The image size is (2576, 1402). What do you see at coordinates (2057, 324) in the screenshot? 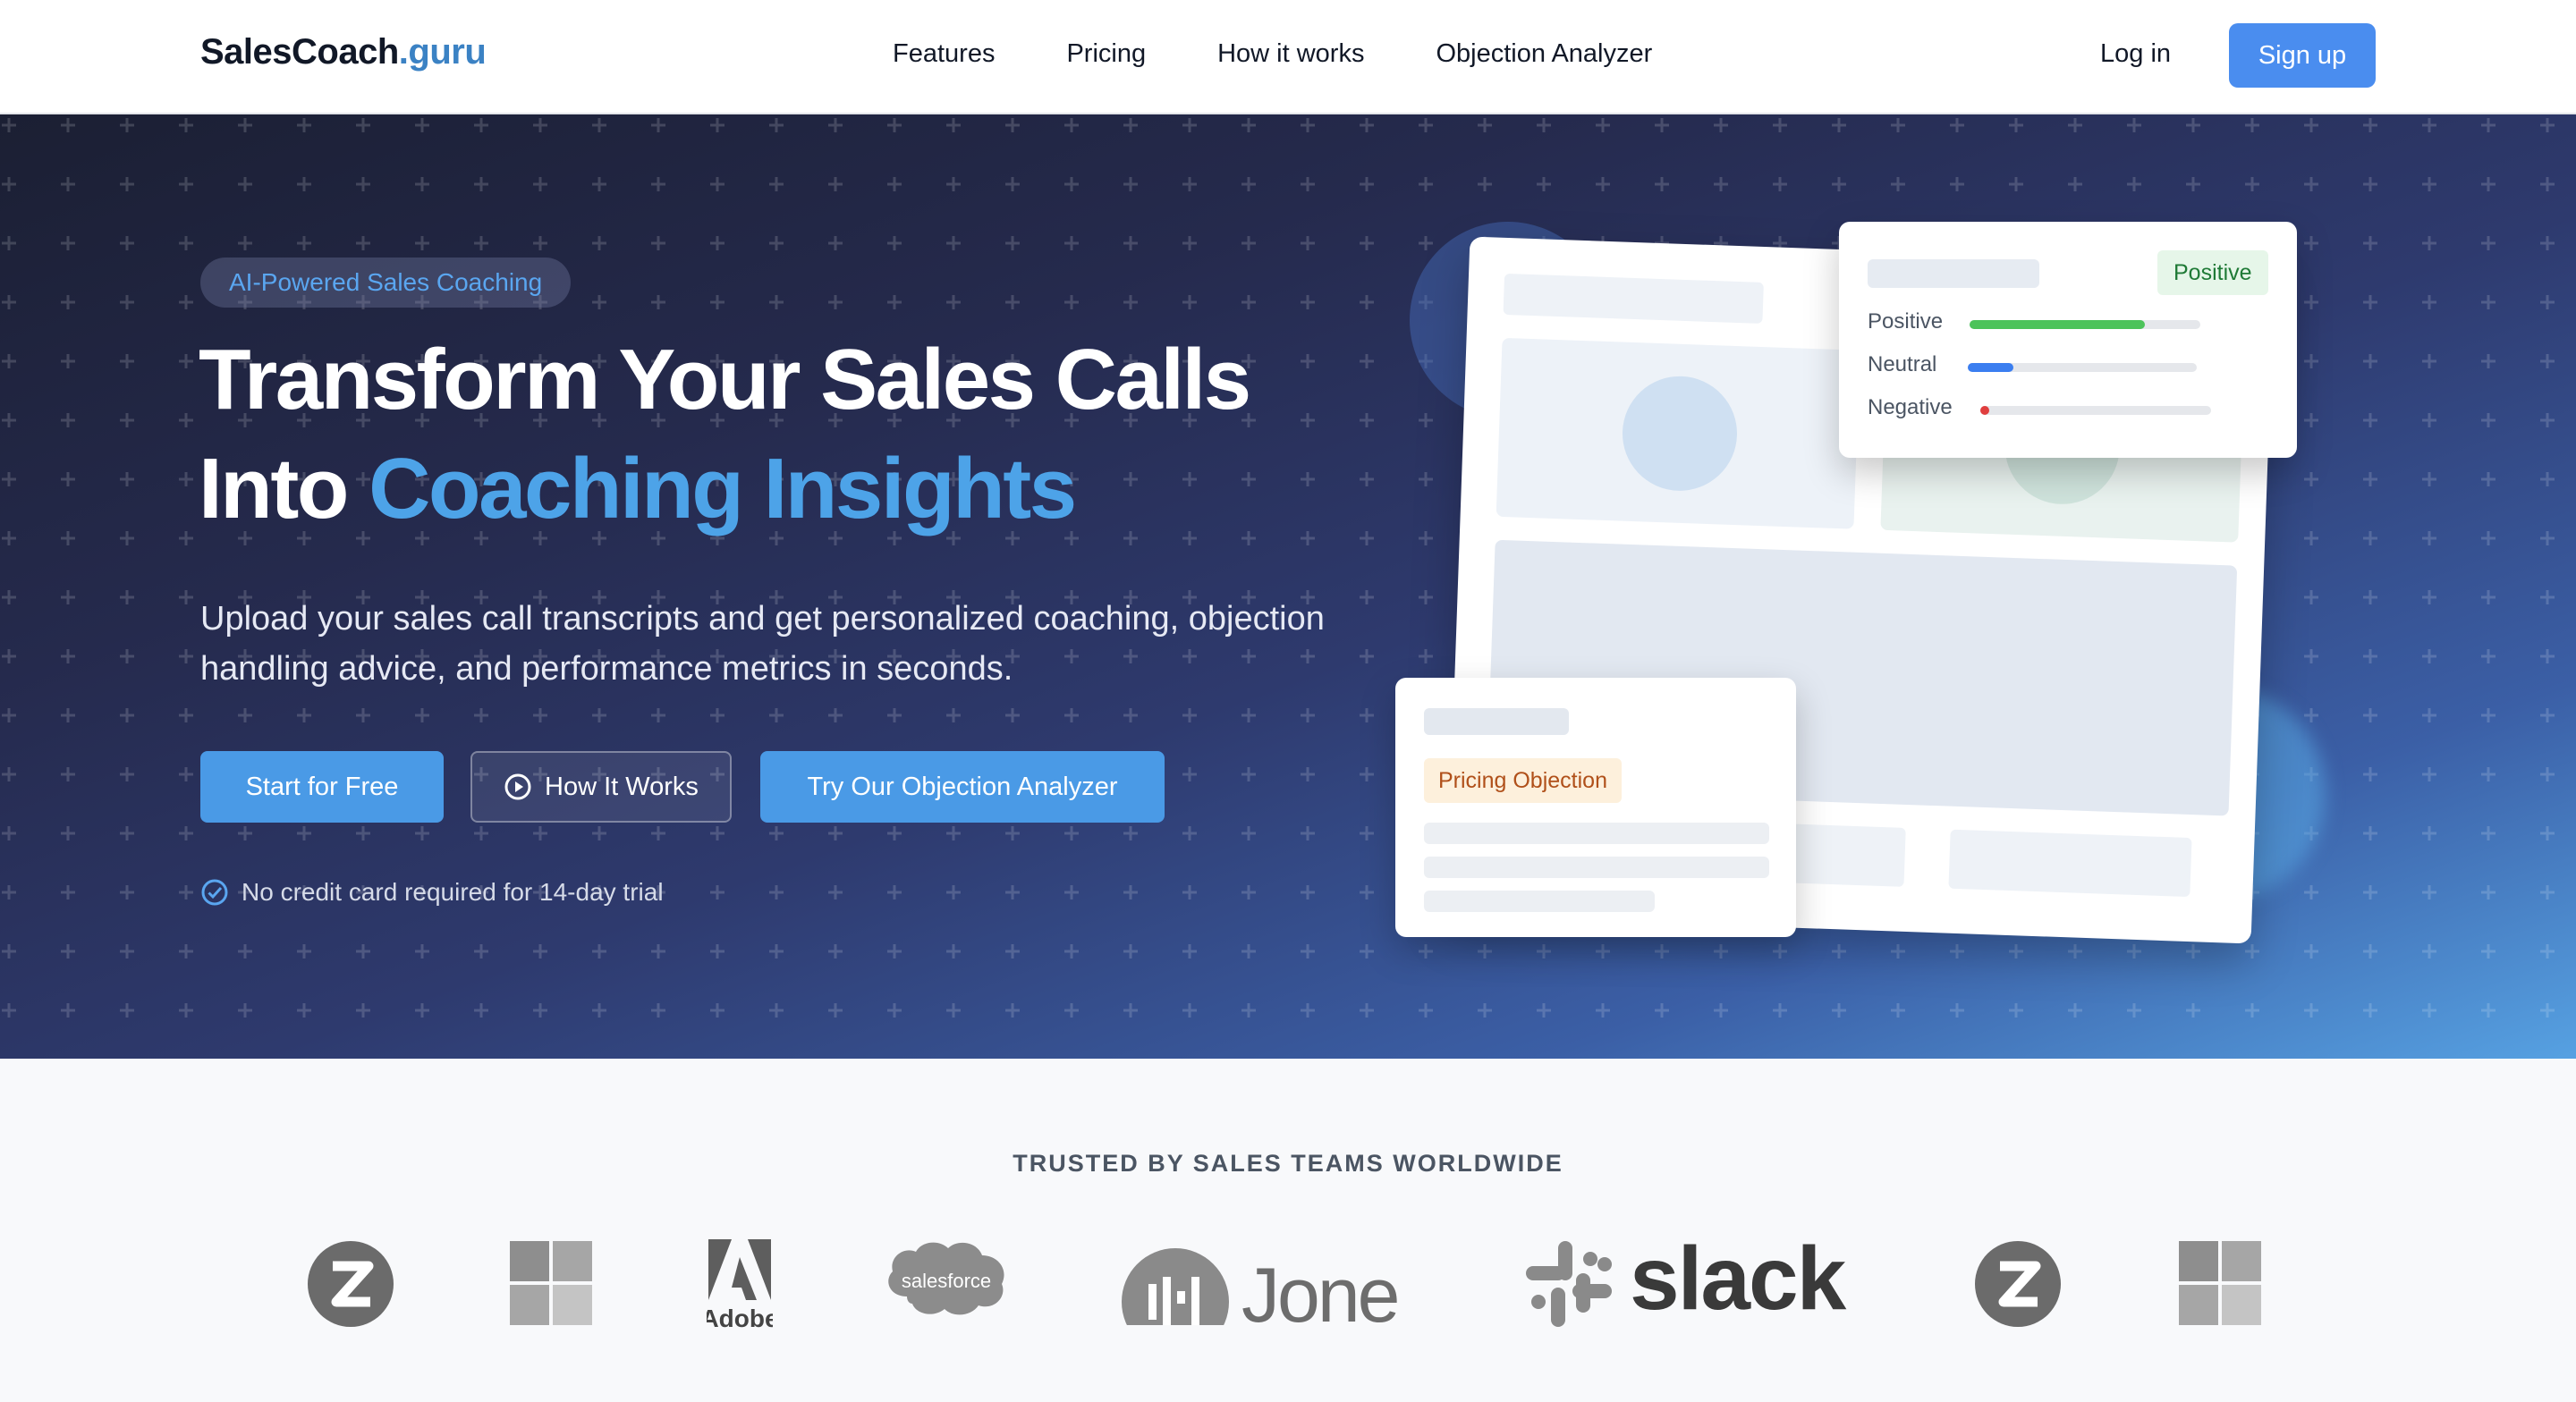
I see `sentiment-fill-positive` at bounding box center [2057, 324].